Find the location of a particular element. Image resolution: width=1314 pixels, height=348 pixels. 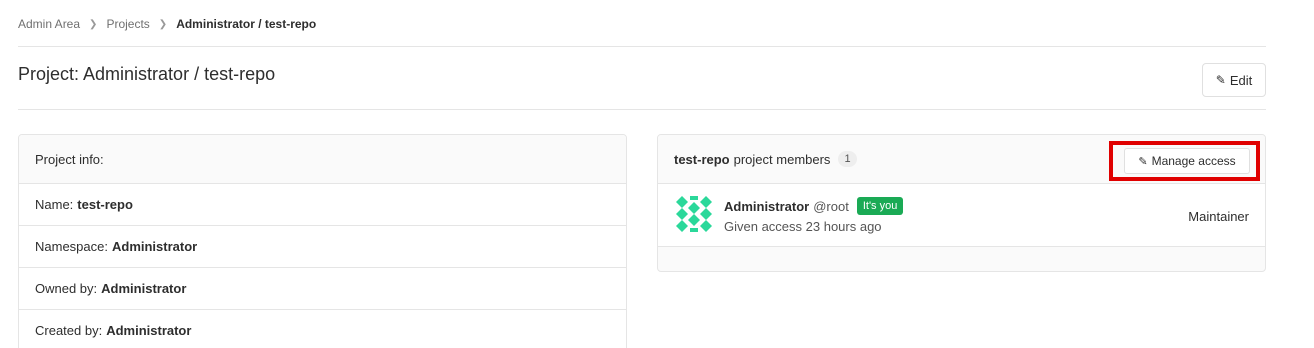

info-row-created-by: Created by: Administrator is located at coordinates (322, 329).